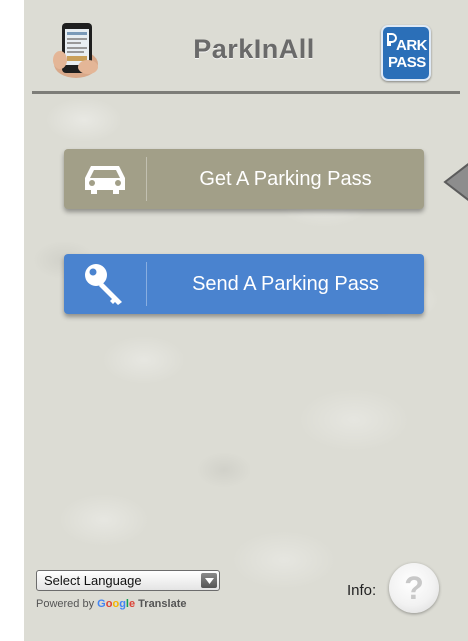 The width and height of the screenshot is (468, 641). What do you see at coordinates (65, 604) in the screenshot?
I see `powered-by-text: Powered by` at bounding box center [65, 604].